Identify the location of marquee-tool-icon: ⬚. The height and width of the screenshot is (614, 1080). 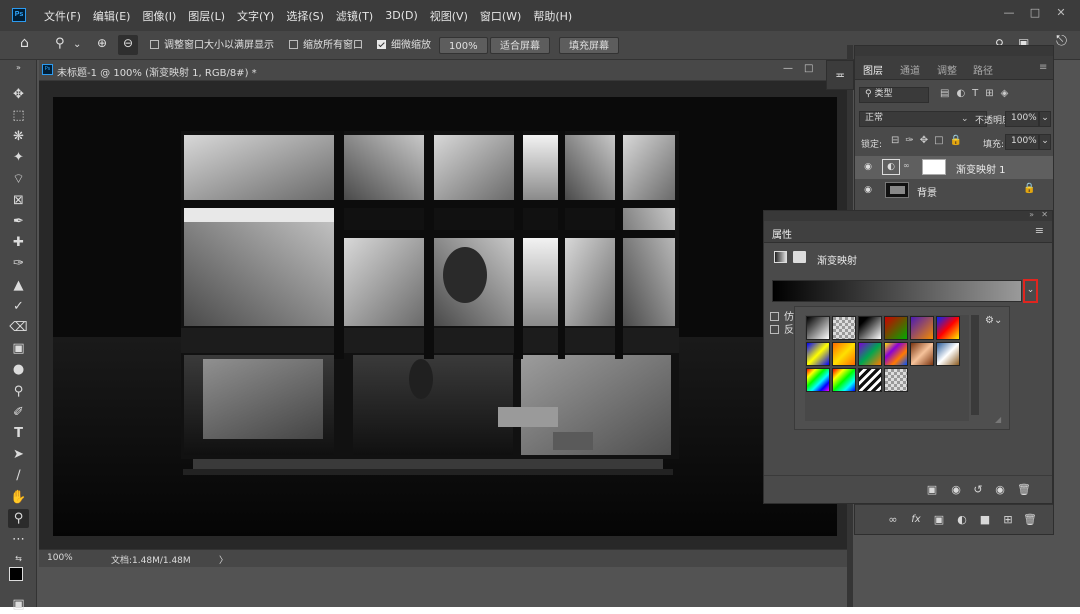
(18, 115).